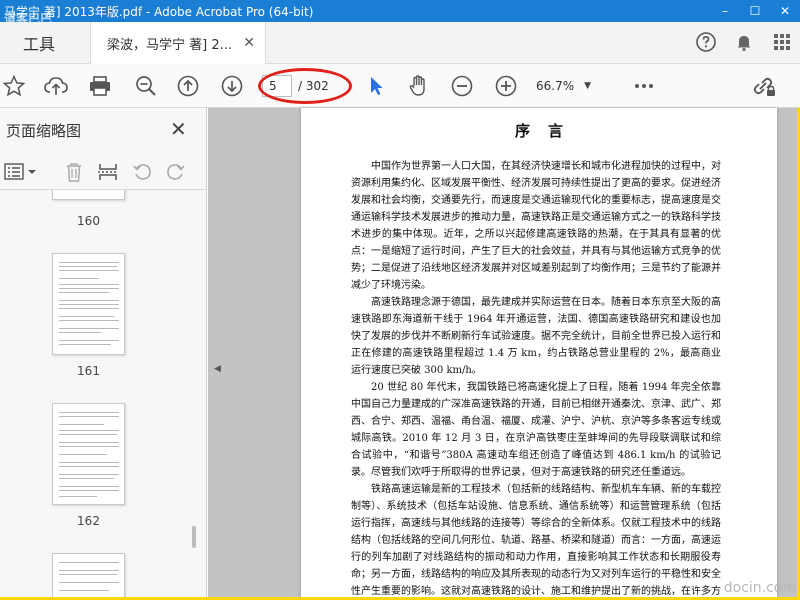  I want to click on panel-close-button: ✕, so click(178, 129).